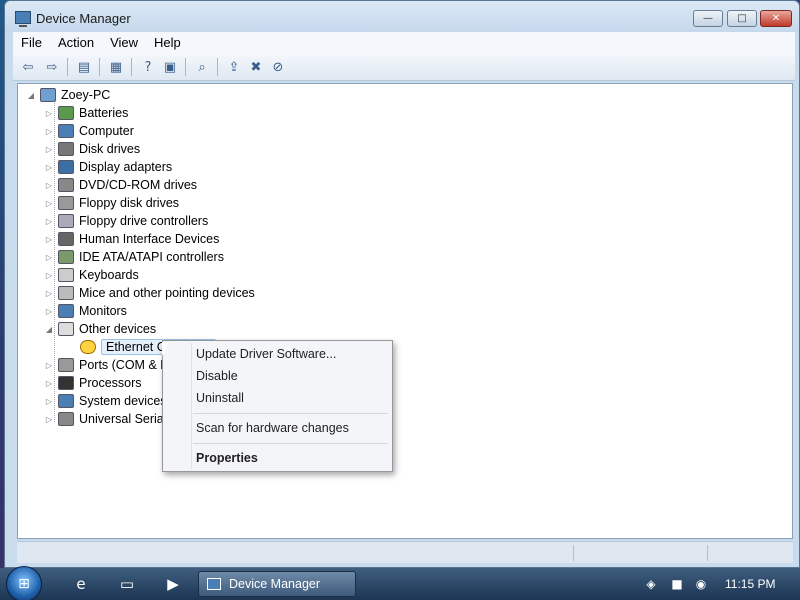  I want to click on dvd-drive-icon, so click(66, 185).